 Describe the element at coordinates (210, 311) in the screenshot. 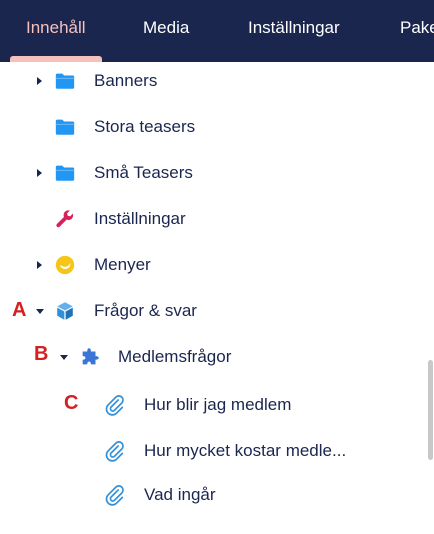

I see `tree-item-fragor-svar: Frågor & svar` at that location.